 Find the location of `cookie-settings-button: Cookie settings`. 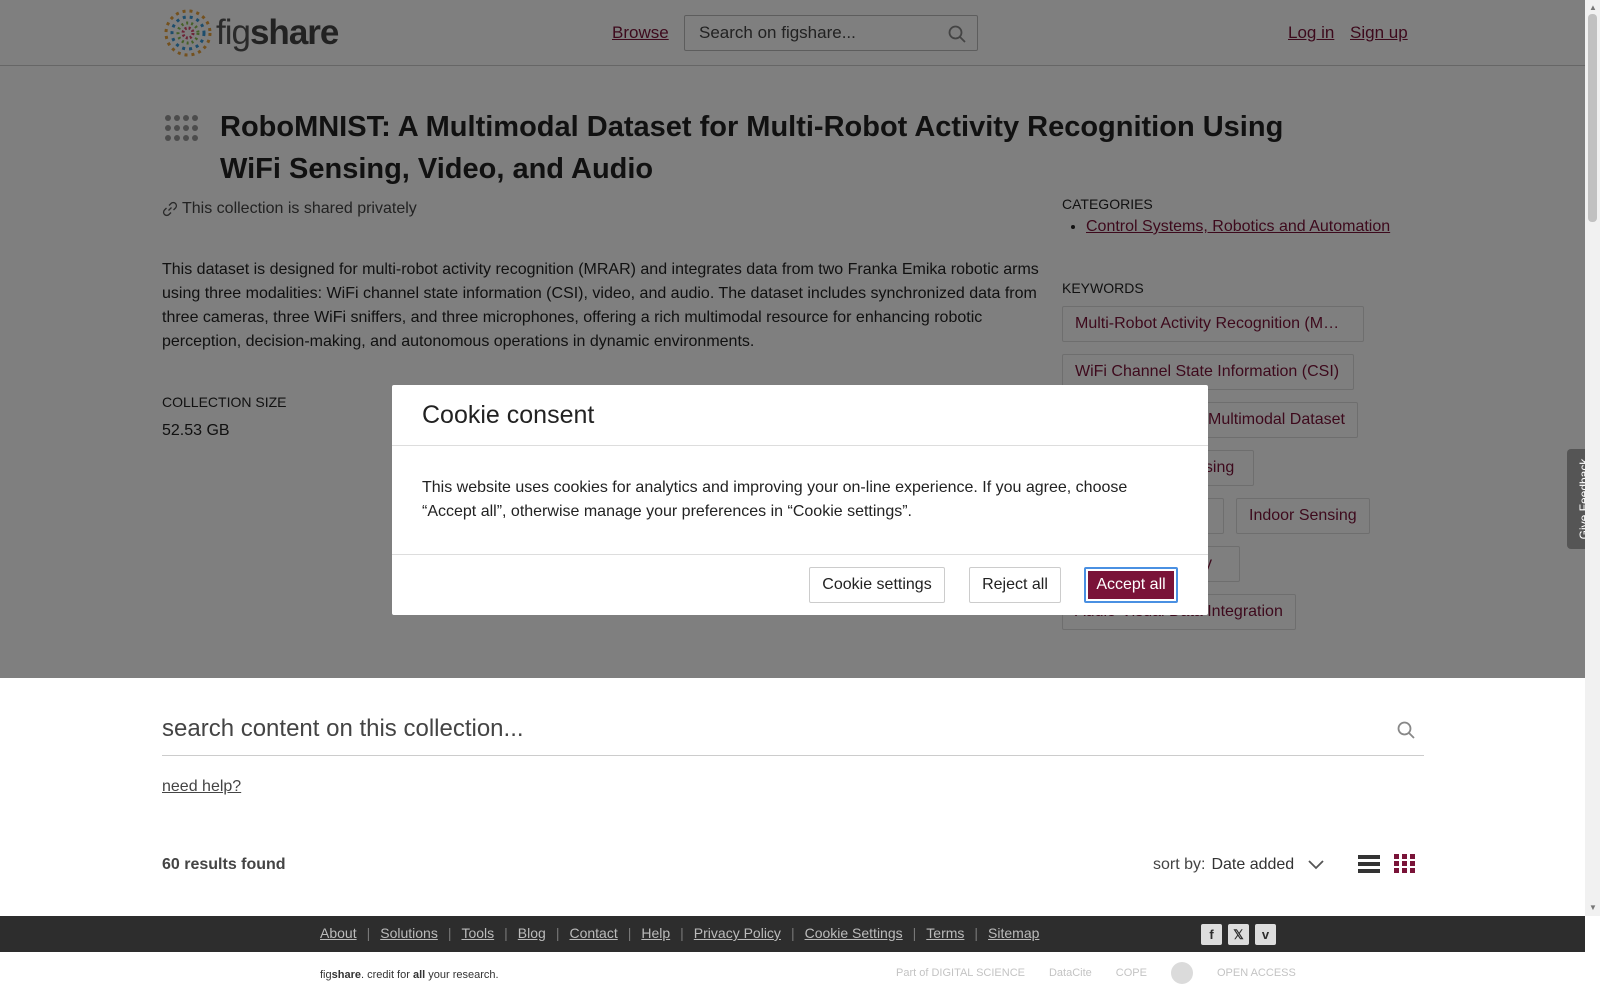

cookie-settings-button: Cookie settings is located at coordinates (877, 585).